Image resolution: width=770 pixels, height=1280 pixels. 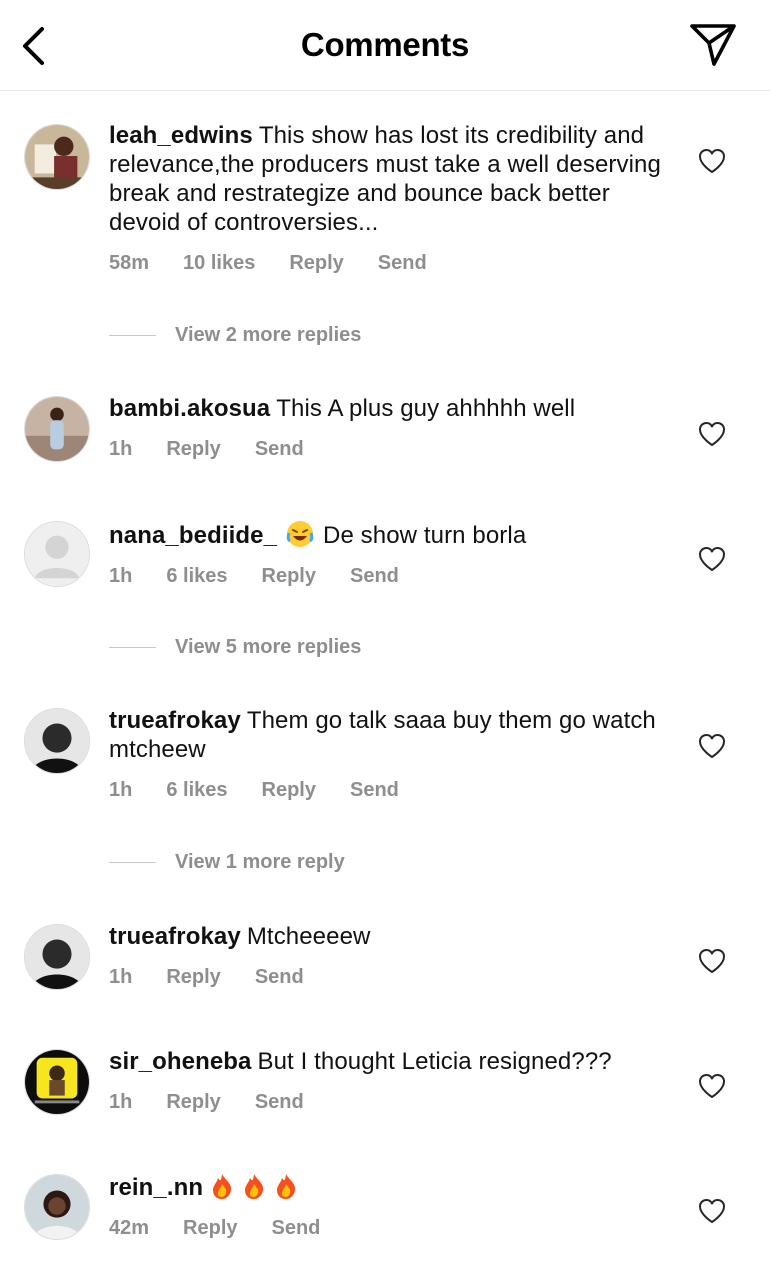 What do you see at coordinates (389, 936) in the screenshot?
I see `comment-text: trueafrokay Mtcheeeew` at bounding box center [389, 936].